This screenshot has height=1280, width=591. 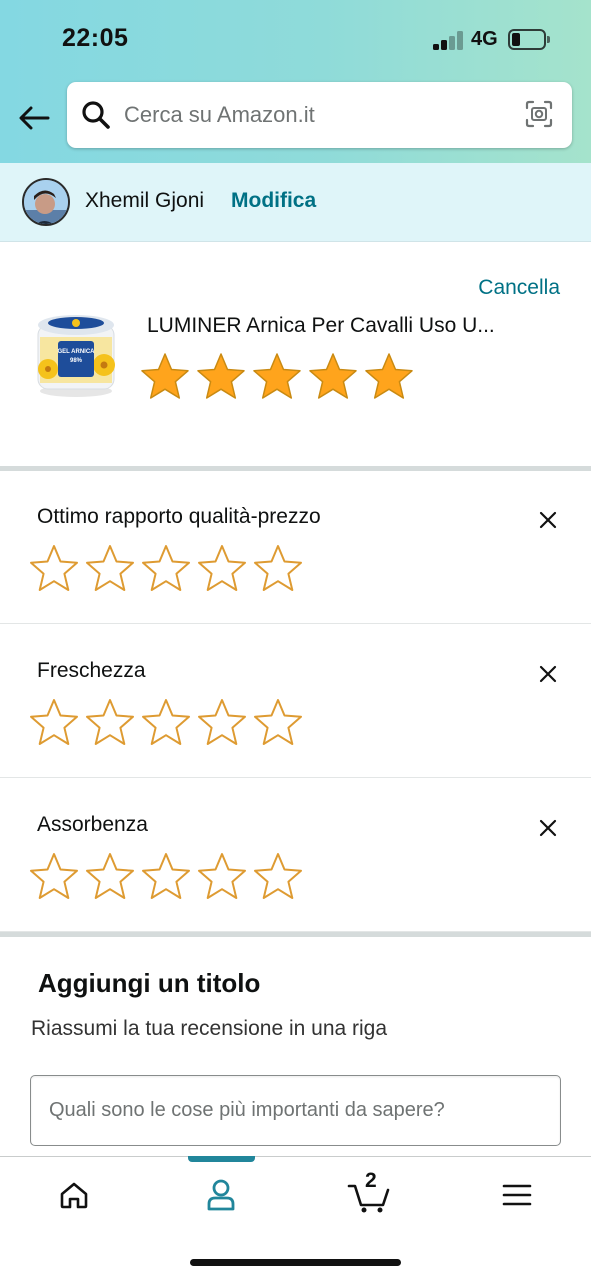 I want to click on nav-account, so click(x=221, y=1195).